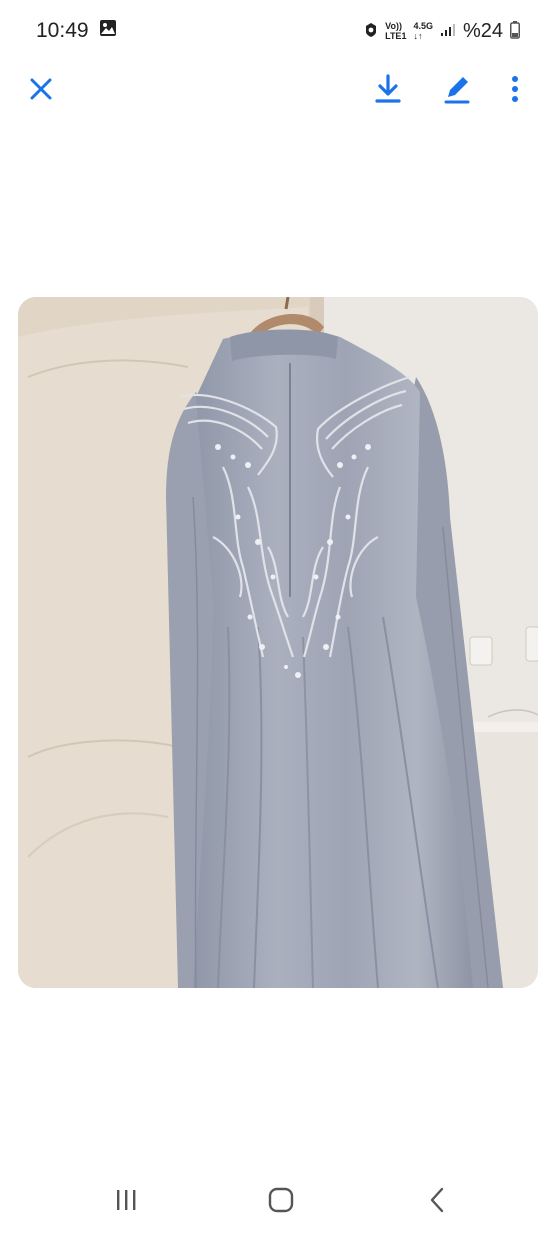  Describe the element at coordinates (278, 31) in the screenshot. I see `status-bar: 10:49 Vo)) LTE1 4.5G ↓↑ %24` at that location.